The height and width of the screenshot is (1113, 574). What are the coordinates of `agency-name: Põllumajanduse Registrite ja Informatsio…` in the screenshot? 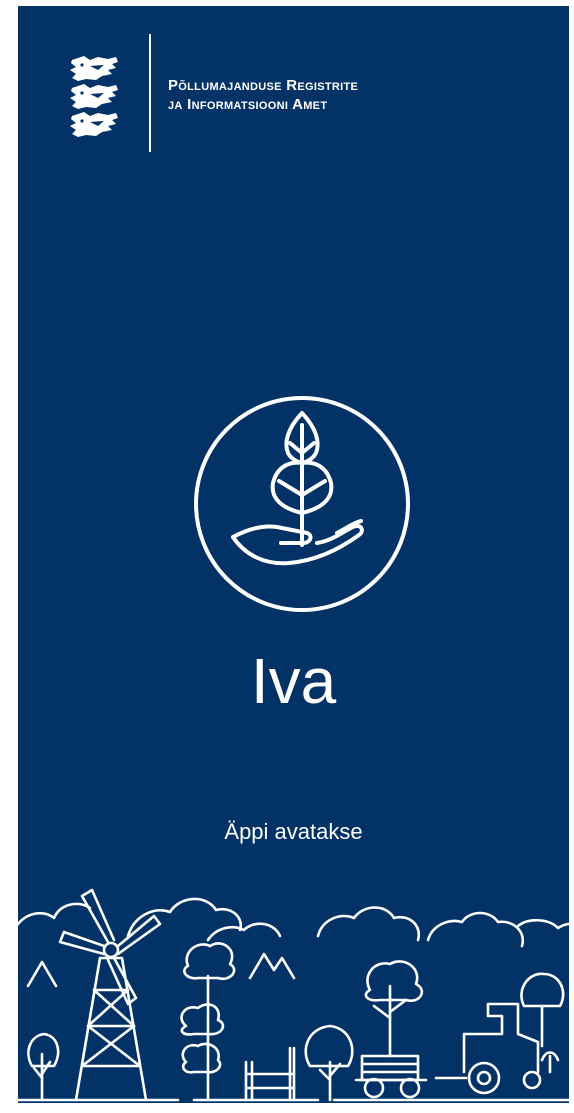 It's located at (263, 95).